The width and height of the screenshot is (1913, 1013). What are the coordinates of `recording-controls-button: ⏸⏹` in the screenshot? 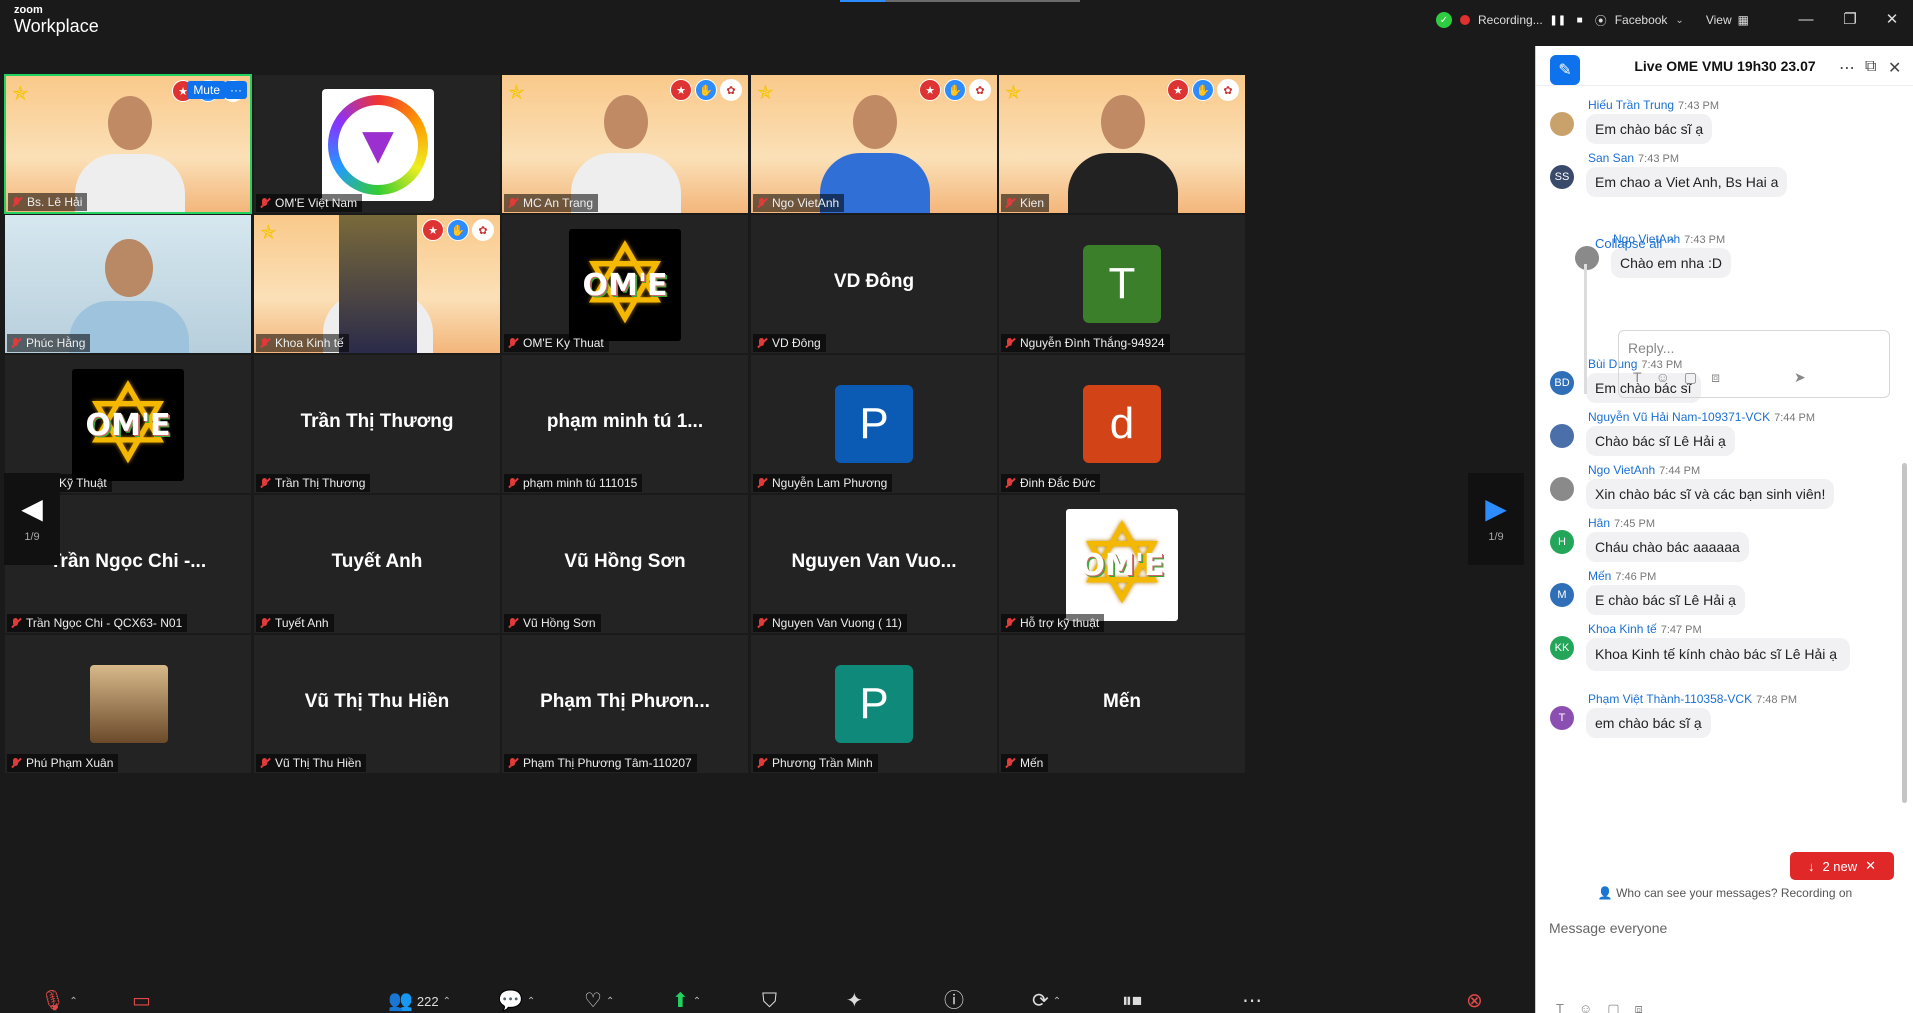 It's located at (1132, 1001).